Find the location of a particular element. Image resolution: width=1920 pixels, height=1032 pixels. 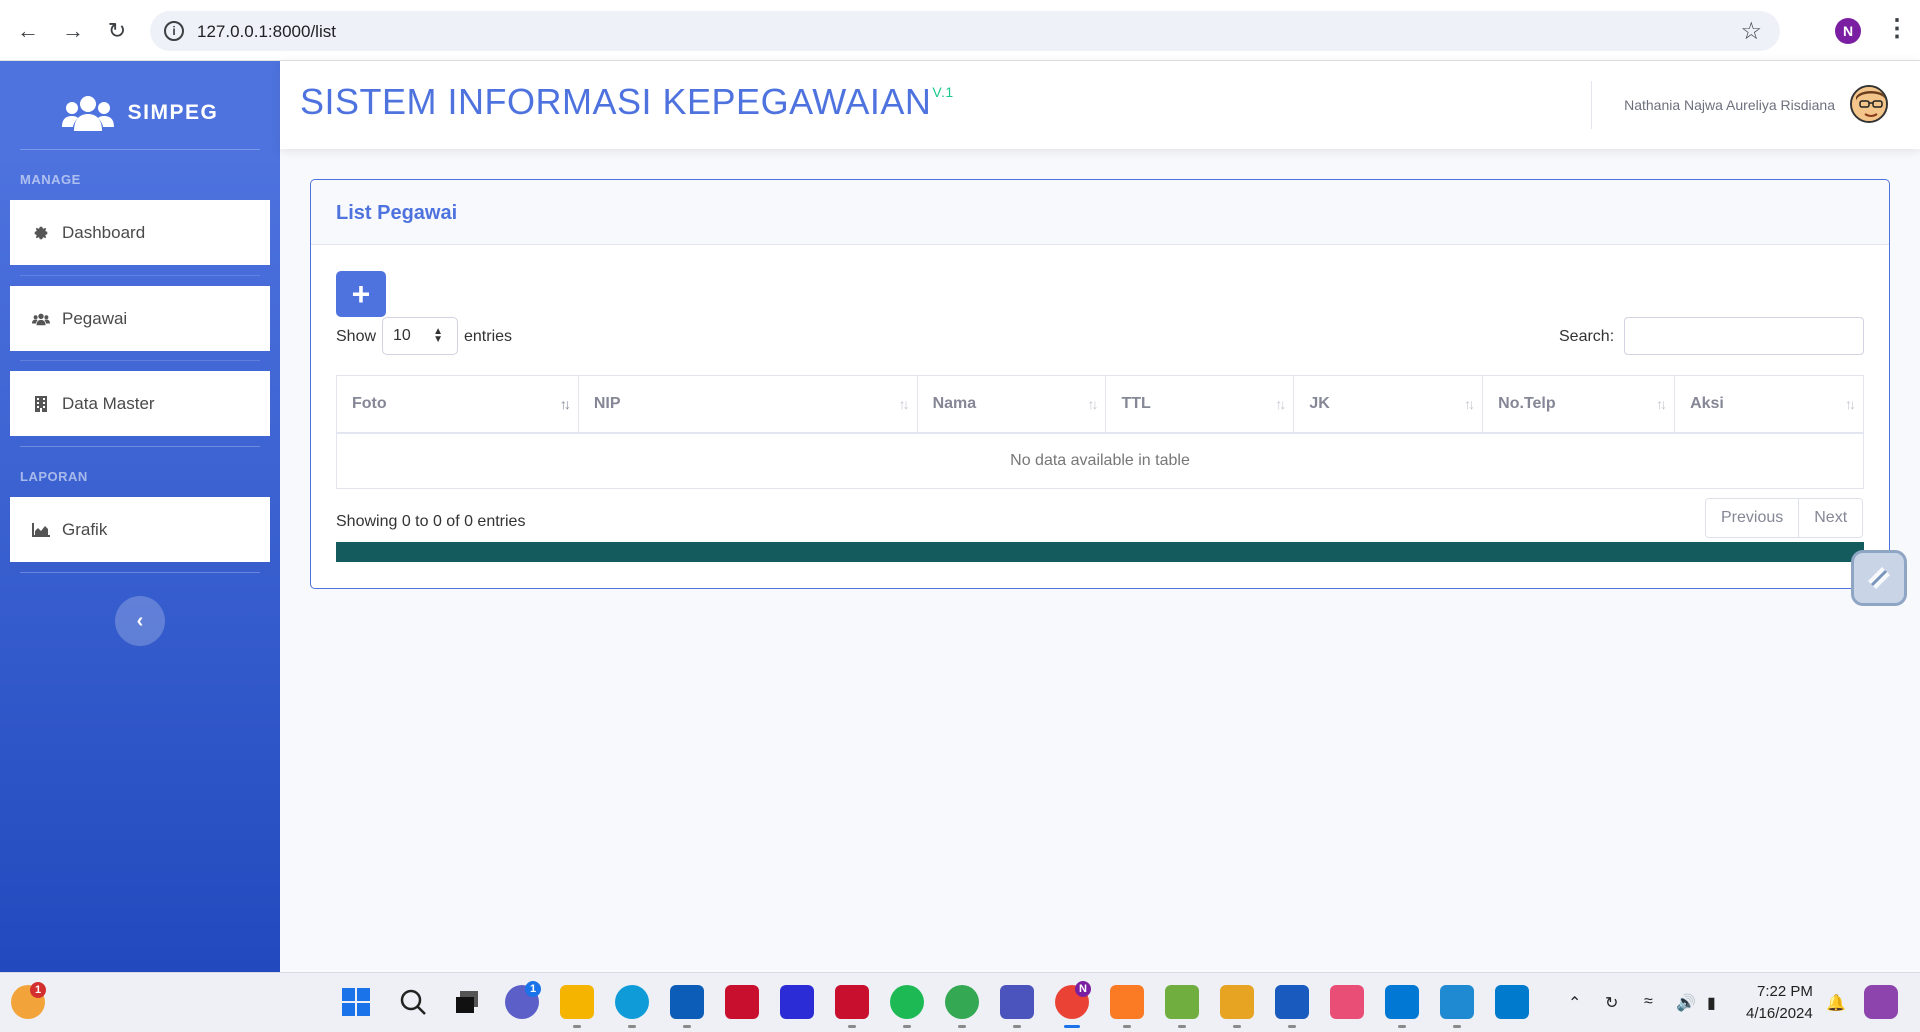

folder-app-icon is located at coordinates (1237, 1002).